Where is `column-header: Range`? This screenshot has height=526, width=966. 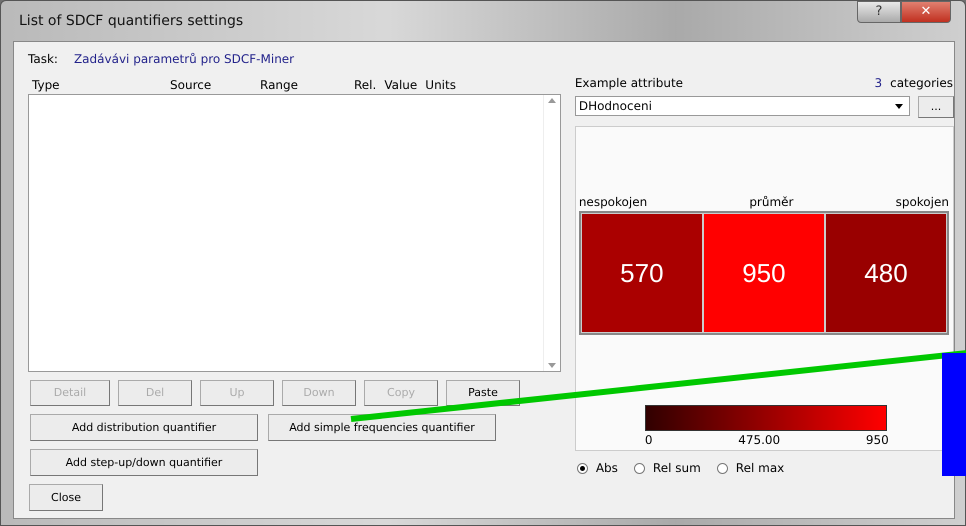
column-header: Range is located at coordinates (307, 85).